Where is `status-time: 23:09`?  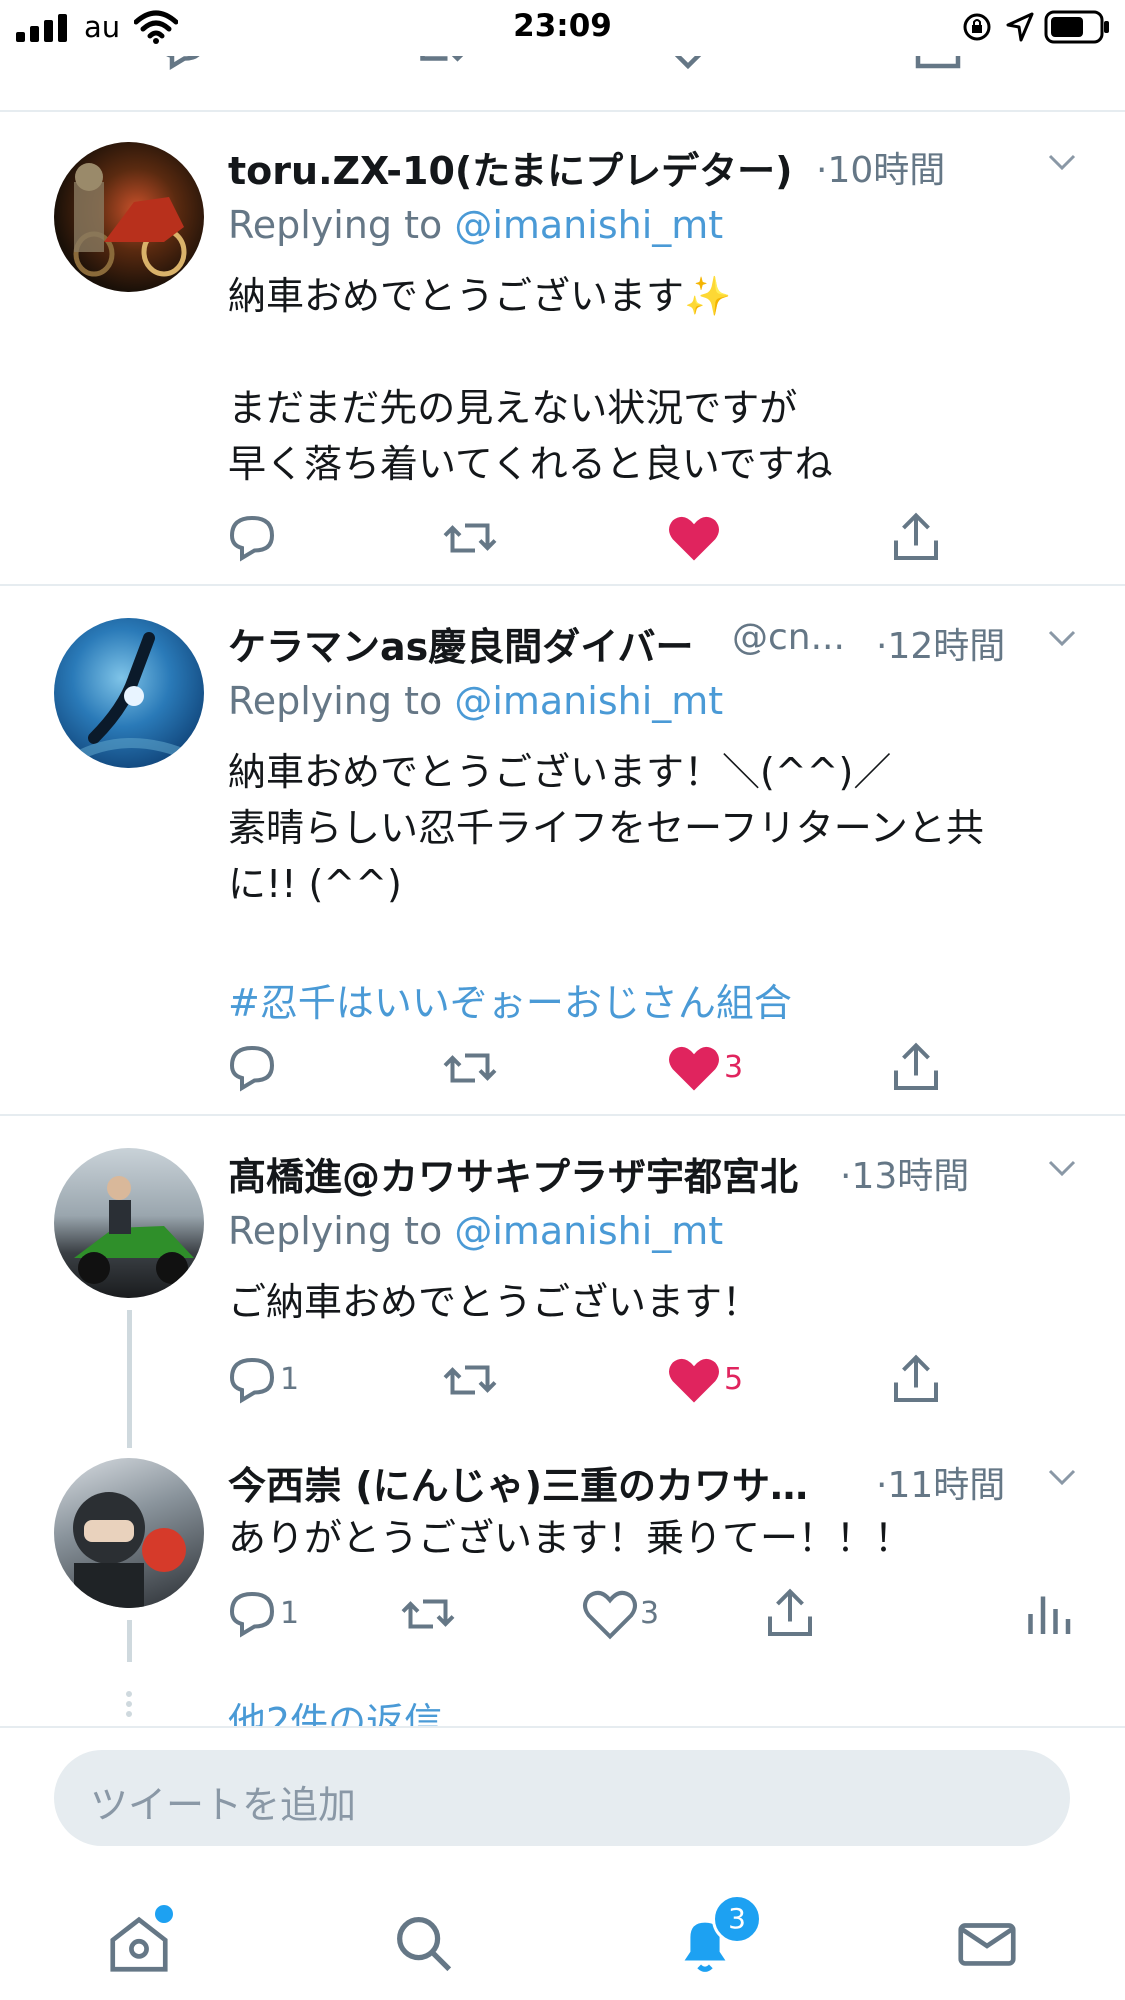
status-time: 23:09 is located at coordinates (562, 26).